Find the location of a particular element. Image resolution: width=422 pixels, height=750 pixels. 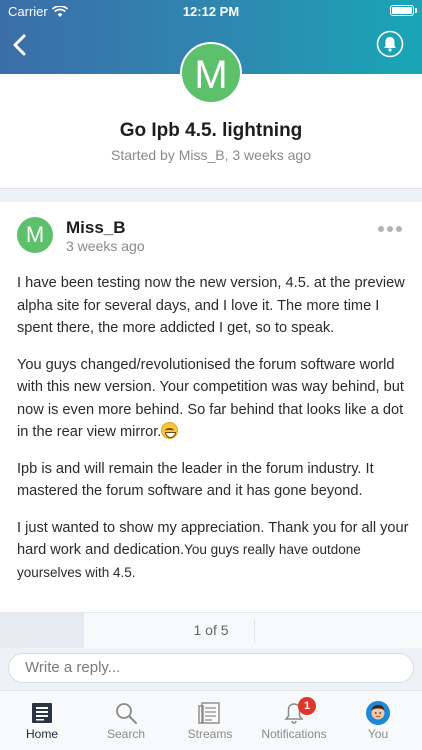

pagination-progress is located at coordinates (42, 630).